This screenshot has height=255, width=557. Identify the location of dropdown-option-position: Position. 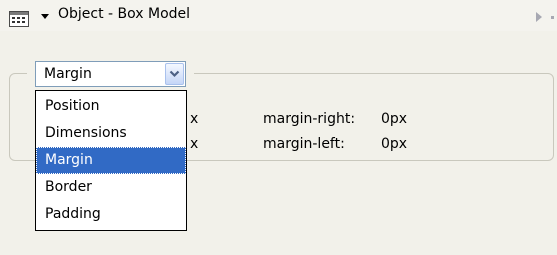
(111, 106).